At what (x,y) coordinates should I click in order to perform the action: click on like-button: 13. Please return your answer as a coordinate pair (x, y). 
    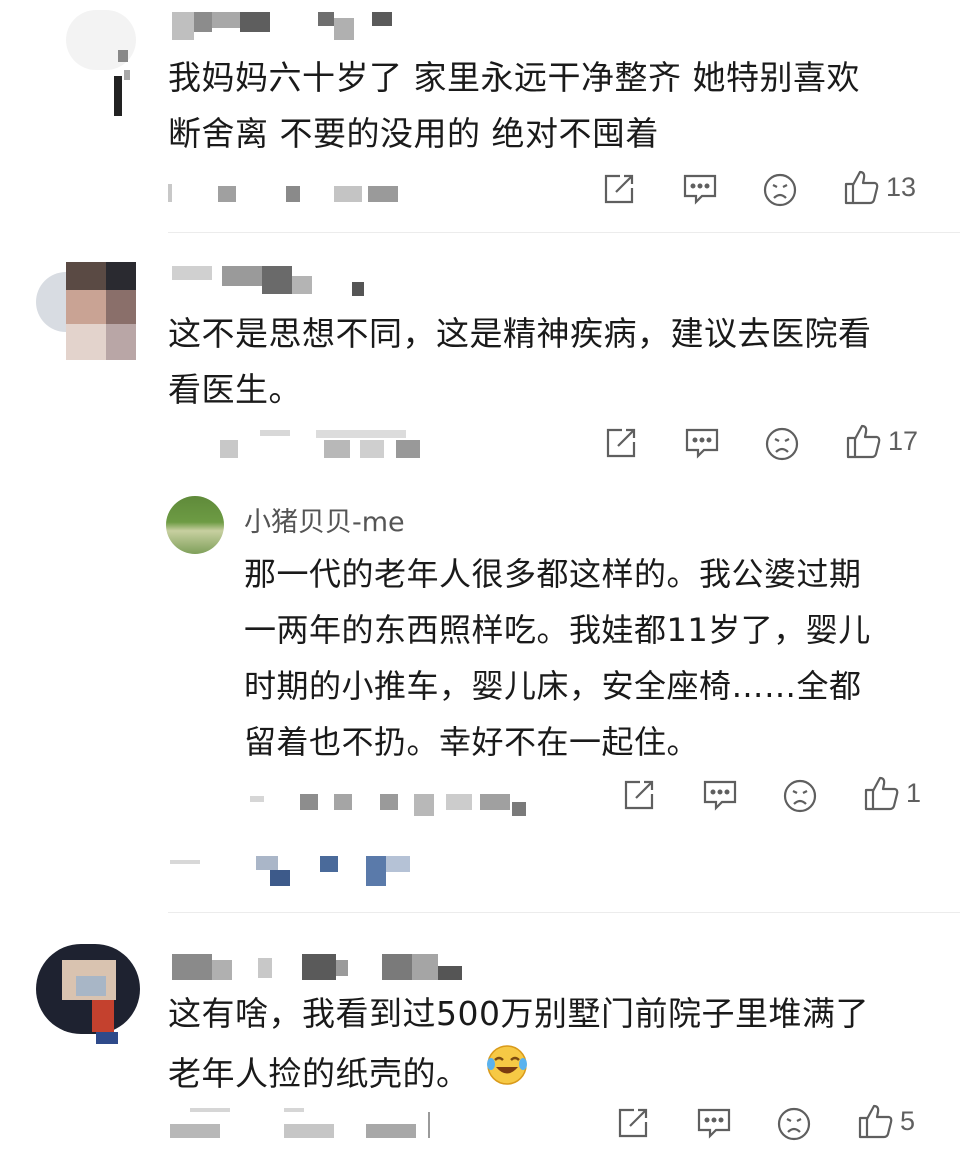
    Looking at the image, I should click on (879, 187).